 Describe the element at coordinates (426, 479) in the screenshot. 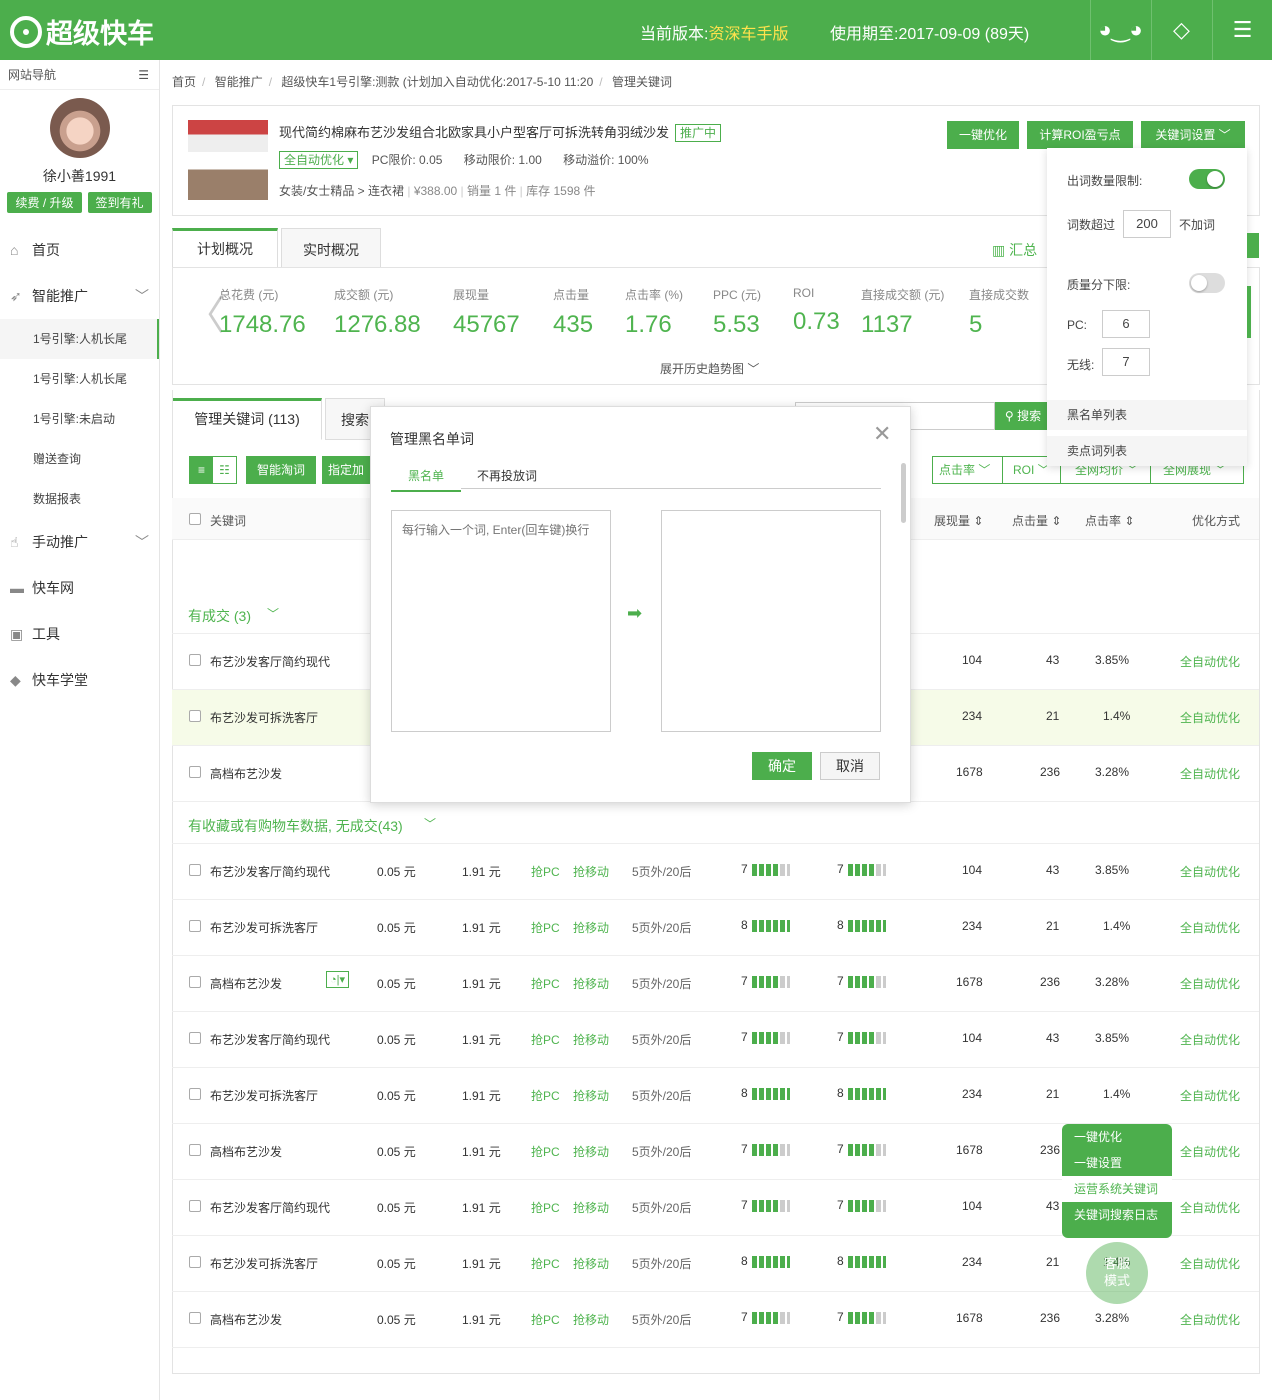

I see `tab-blacklist: 黑名单` at that location.